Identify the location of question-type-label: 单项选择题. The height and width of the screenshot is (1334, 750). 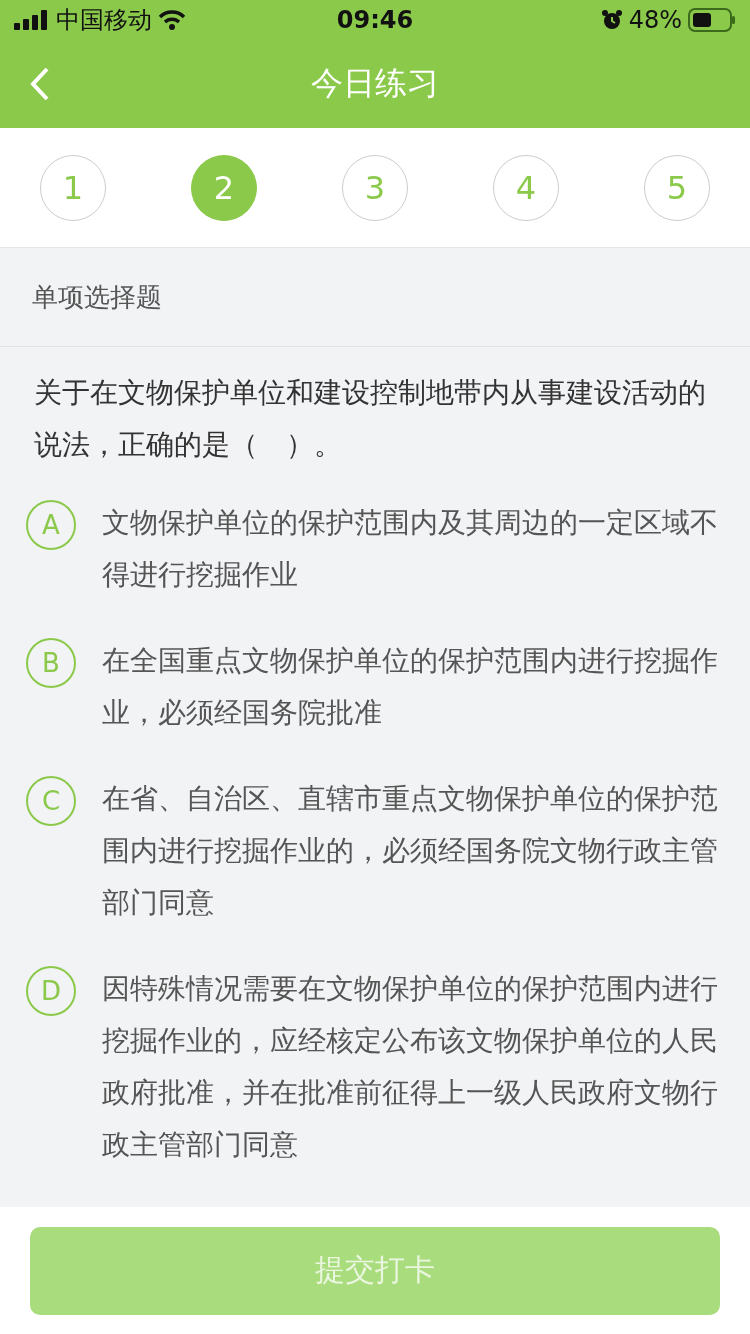
(97, 297).